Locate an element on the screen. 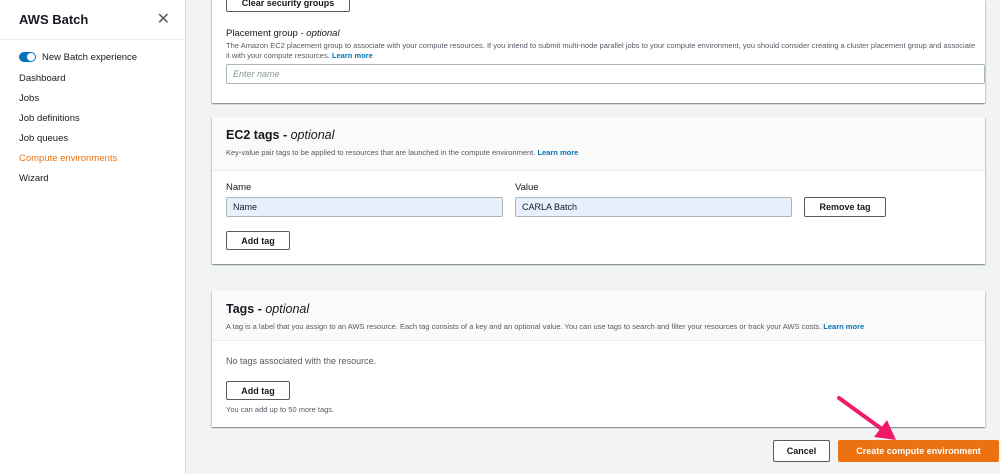 The image size is (1000, 474). no-tags-message: No tags associated with the resource. is located at coordinates (301, 361).